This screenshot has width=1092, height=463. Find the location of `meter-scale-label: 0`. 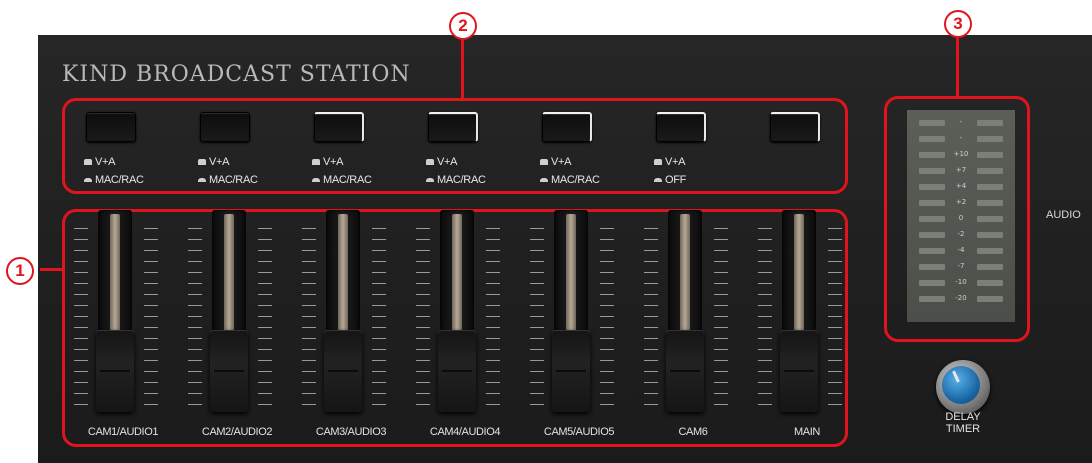

meter-scale-label: 0 is located at coordinates (961, 218).